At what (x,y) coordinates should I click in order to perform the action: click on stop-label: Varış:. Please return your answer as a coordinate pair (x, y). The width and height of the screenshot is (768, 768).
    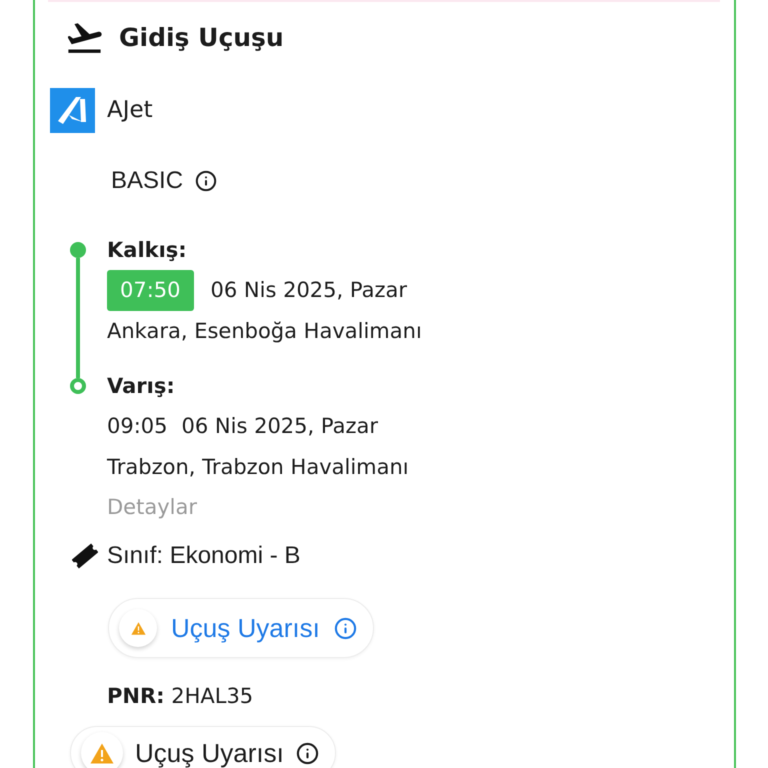
    Looking at the image, I should click on (141, 386).